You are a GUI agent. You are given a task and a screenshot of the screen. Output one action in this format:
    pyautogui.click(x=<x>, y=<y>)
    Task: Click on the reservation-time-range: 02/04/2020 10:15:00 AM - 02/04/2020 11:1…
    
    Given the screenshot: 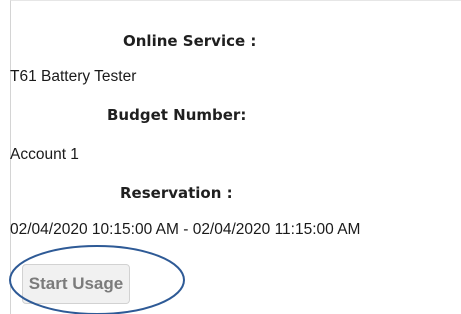 What is the action you would take?
    pyautogui.click(x=185, y=229)
    